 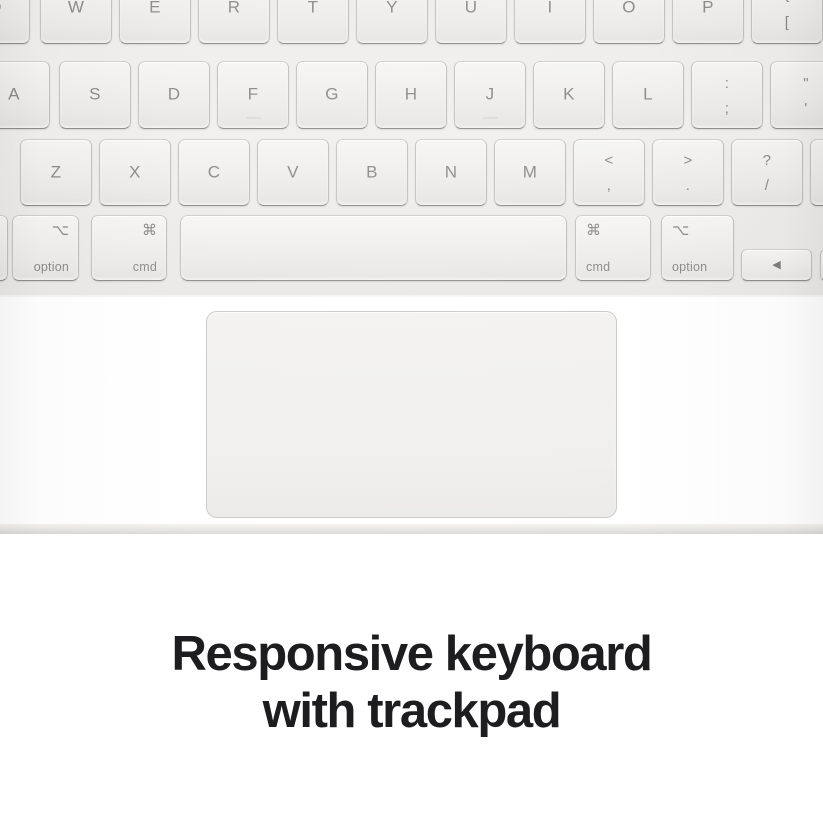 I want to click on key-bracket-left-upper-label: {, so click(x=787, y=1).